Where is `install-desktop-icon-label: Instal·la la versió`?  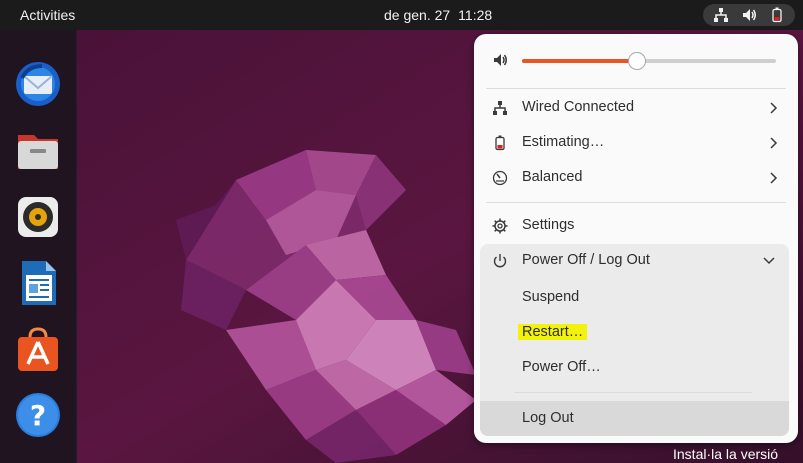 install-desktop-icon-label: Instal·la la versió is located at coordinates (725, 454).